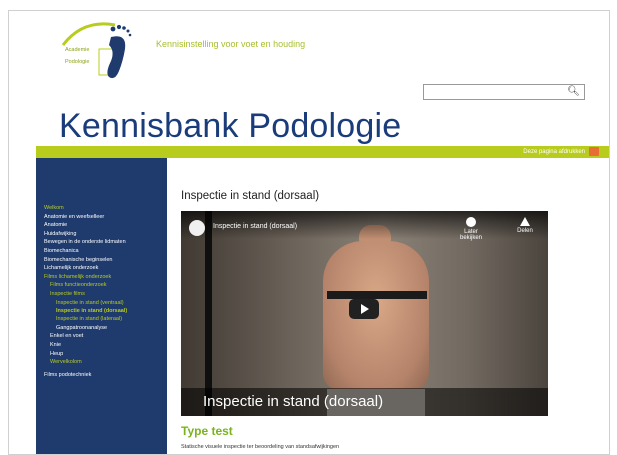  I want to click on sidebar-item: Inspectie in stand (dorsaal), so click(103, 311).